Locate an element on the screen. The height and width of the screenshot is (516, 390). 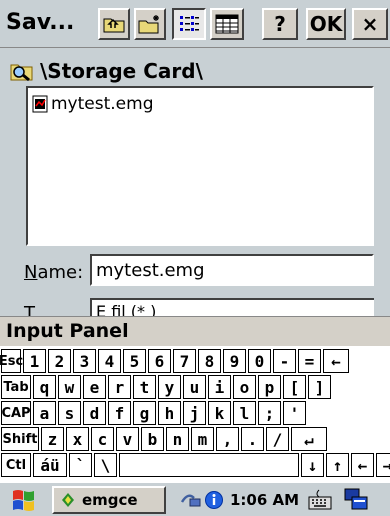
key-semicolon: ; is located at coordinates (269, 413).